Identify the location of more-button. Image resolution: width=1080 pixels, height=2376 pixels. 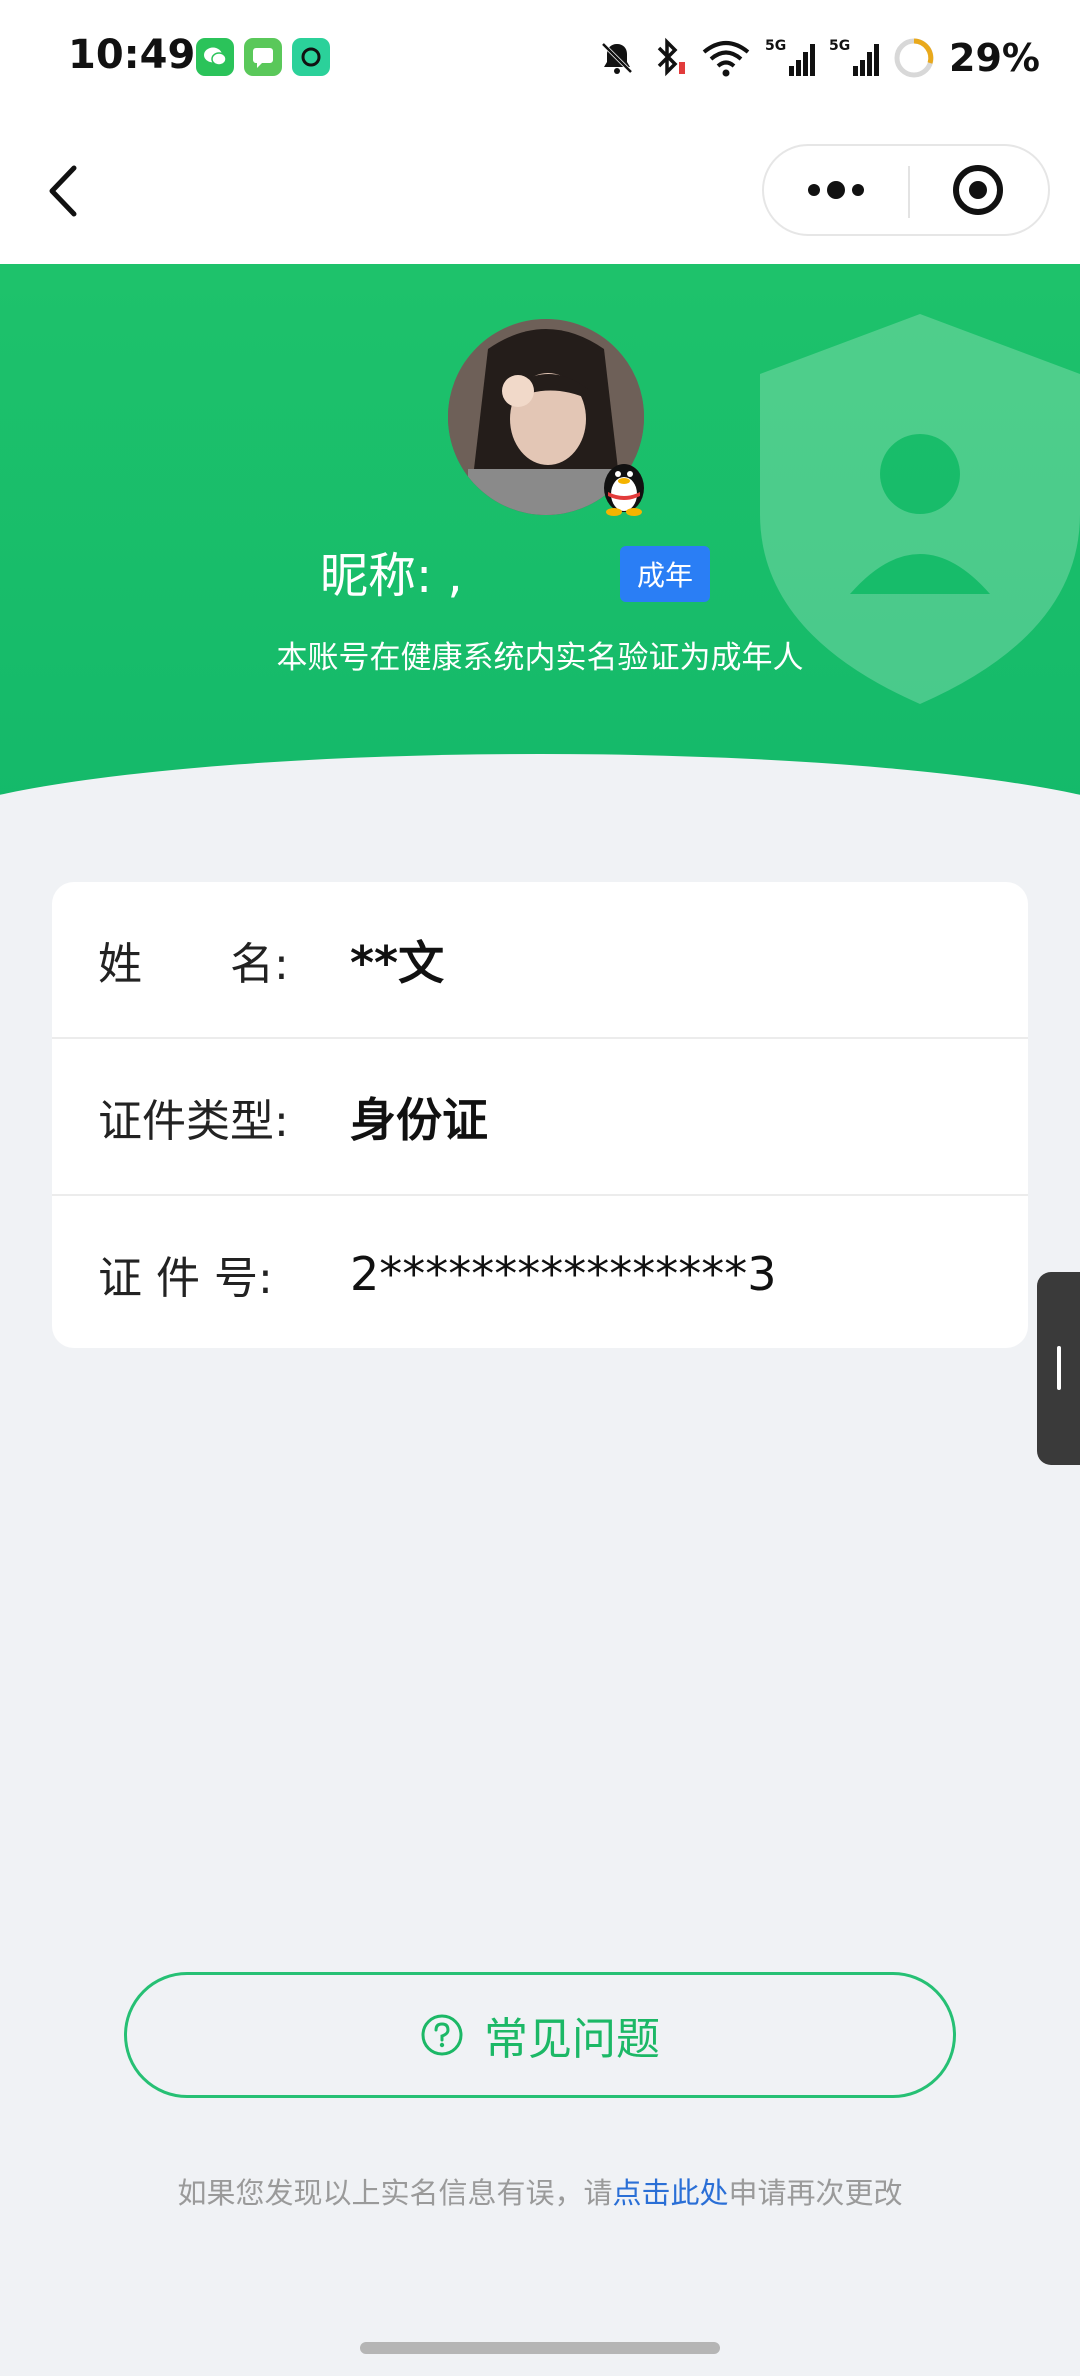
(836, 190).